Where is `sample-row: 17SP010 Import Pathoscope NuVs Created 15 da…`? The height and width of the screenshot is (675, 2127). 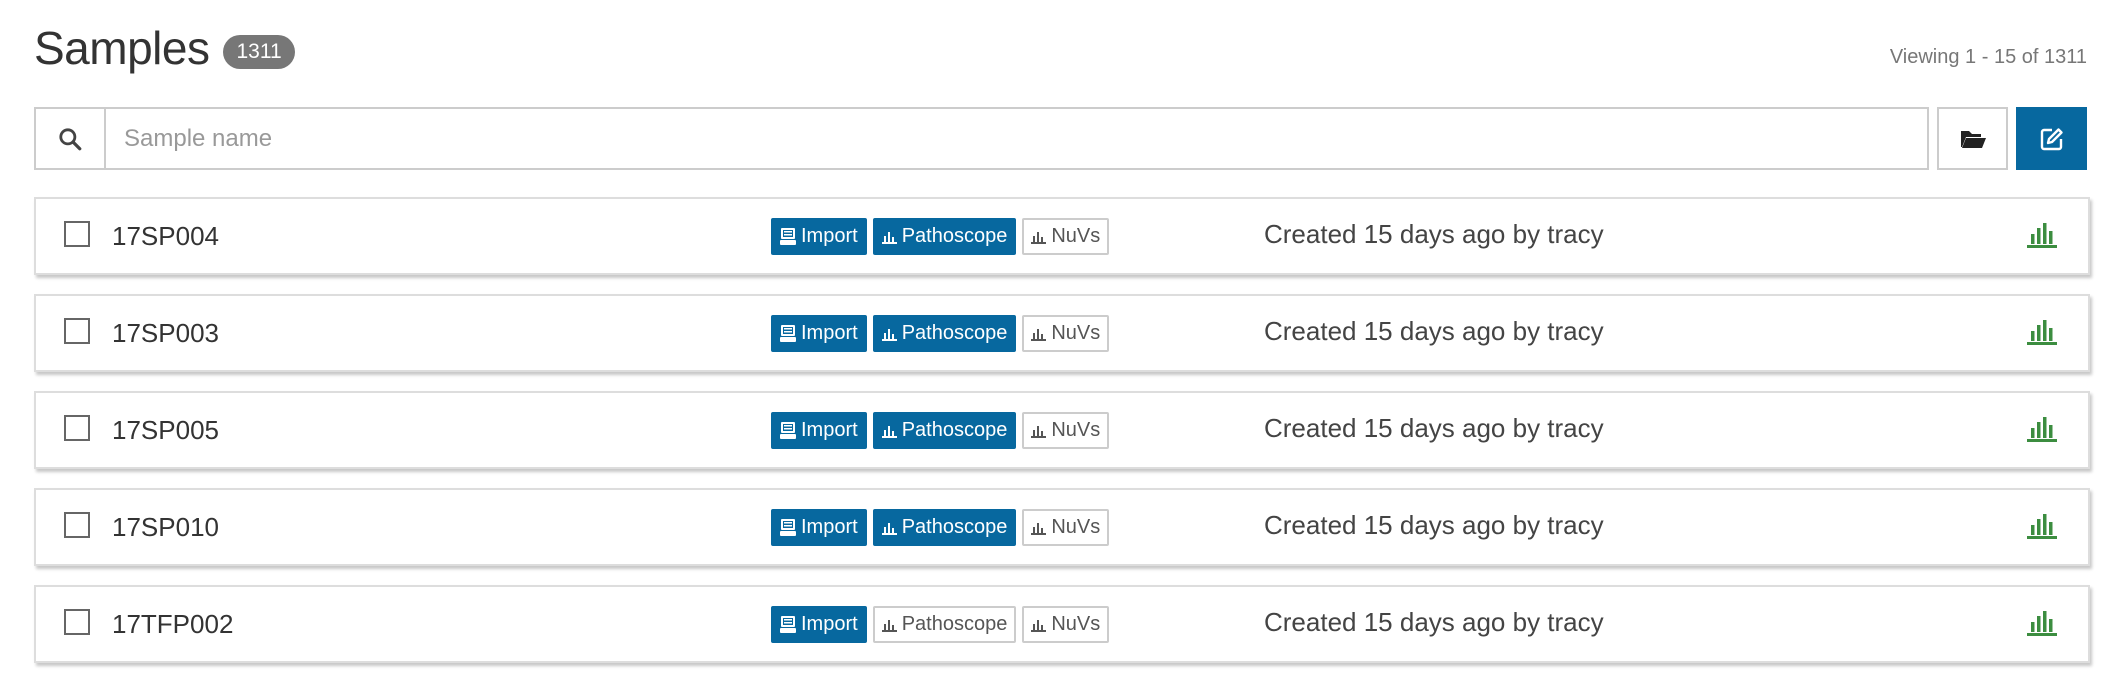 sample-row: 17SP010 Import Pathoscope NuVs Created 15 da… is located at coordinates (1062, 527).